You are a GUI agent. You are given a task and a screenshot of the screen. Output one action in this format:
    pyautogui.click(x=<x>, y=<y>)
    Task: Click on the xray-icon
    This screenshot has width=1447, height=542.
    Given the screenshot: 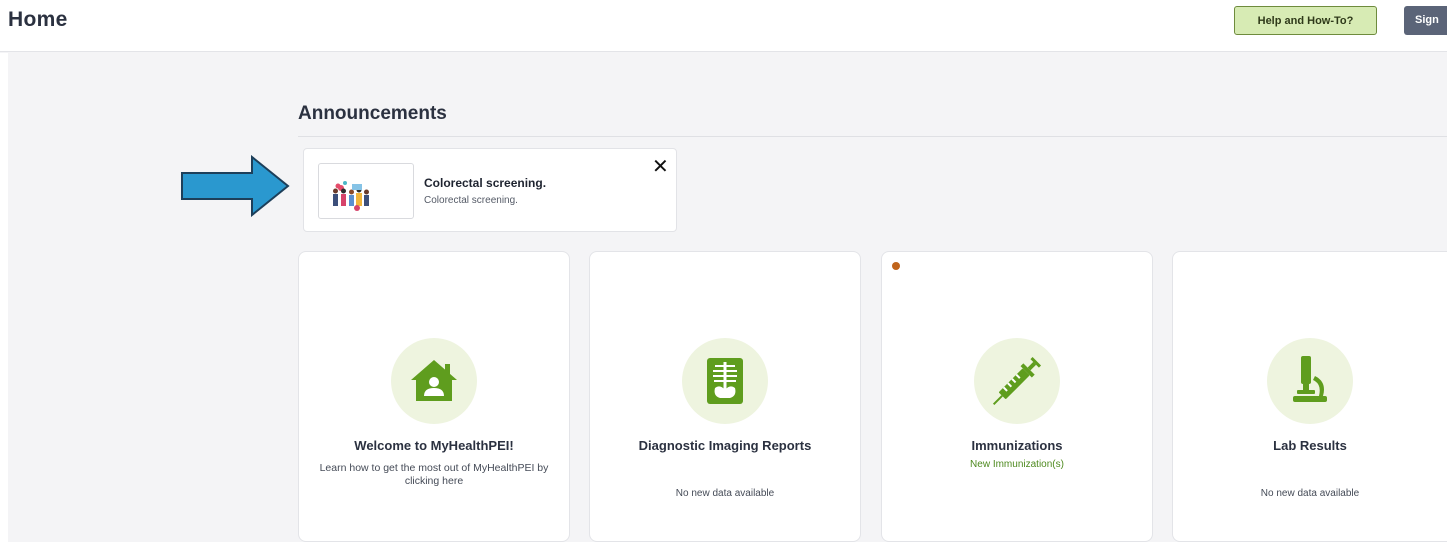 What is the action you would take?
    pyautogui.click(x=725, y=381)
    